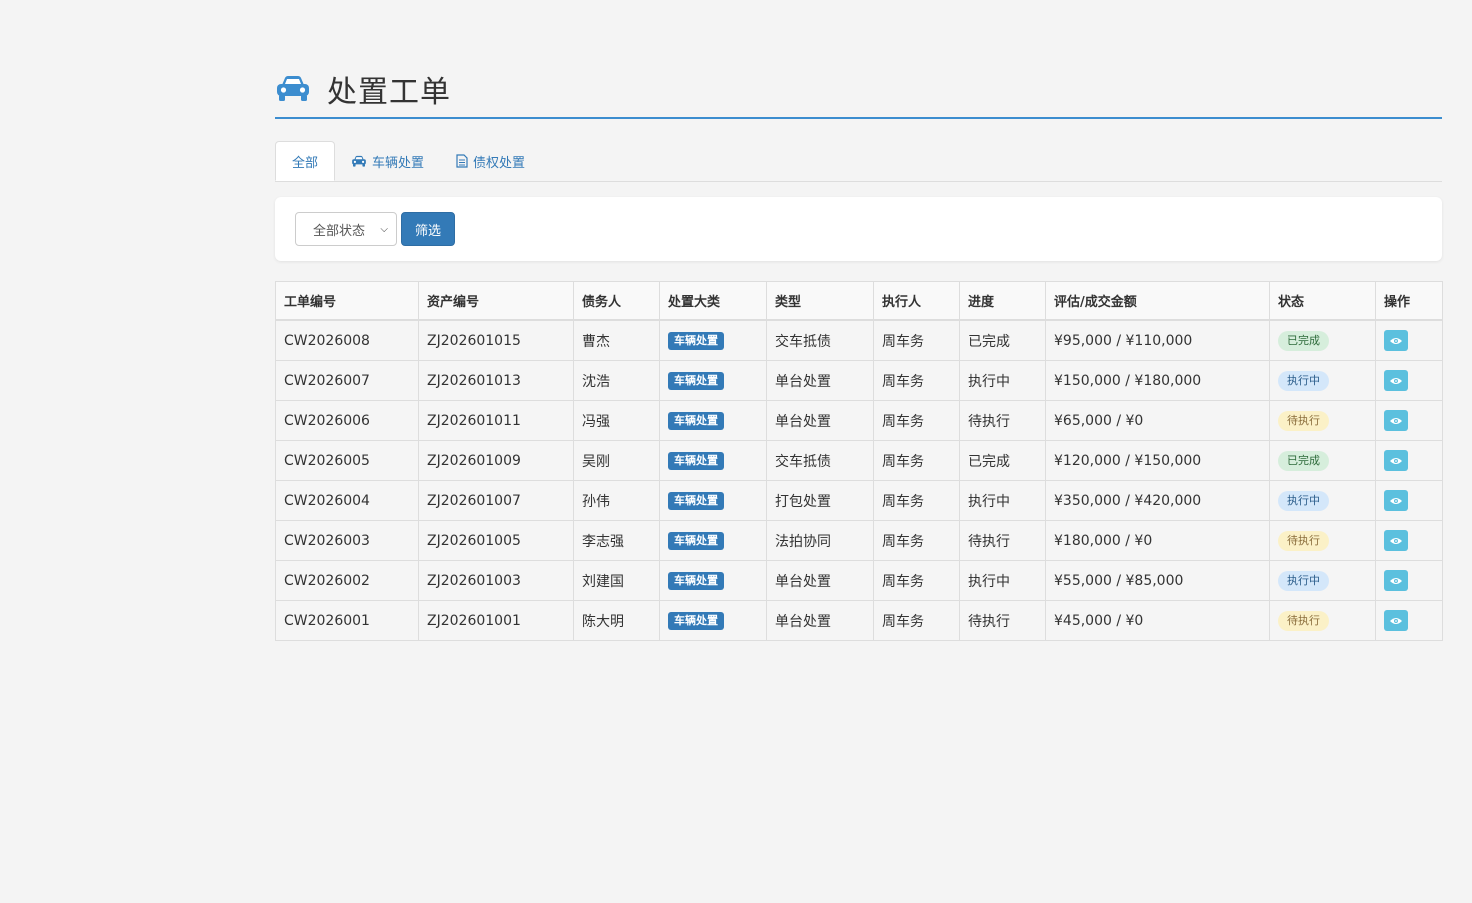 The image size is (1472, 903). Describe the element at coordinates (496, 340) in the screenshot. I see `asset-id: ZJ202601015` at that location.